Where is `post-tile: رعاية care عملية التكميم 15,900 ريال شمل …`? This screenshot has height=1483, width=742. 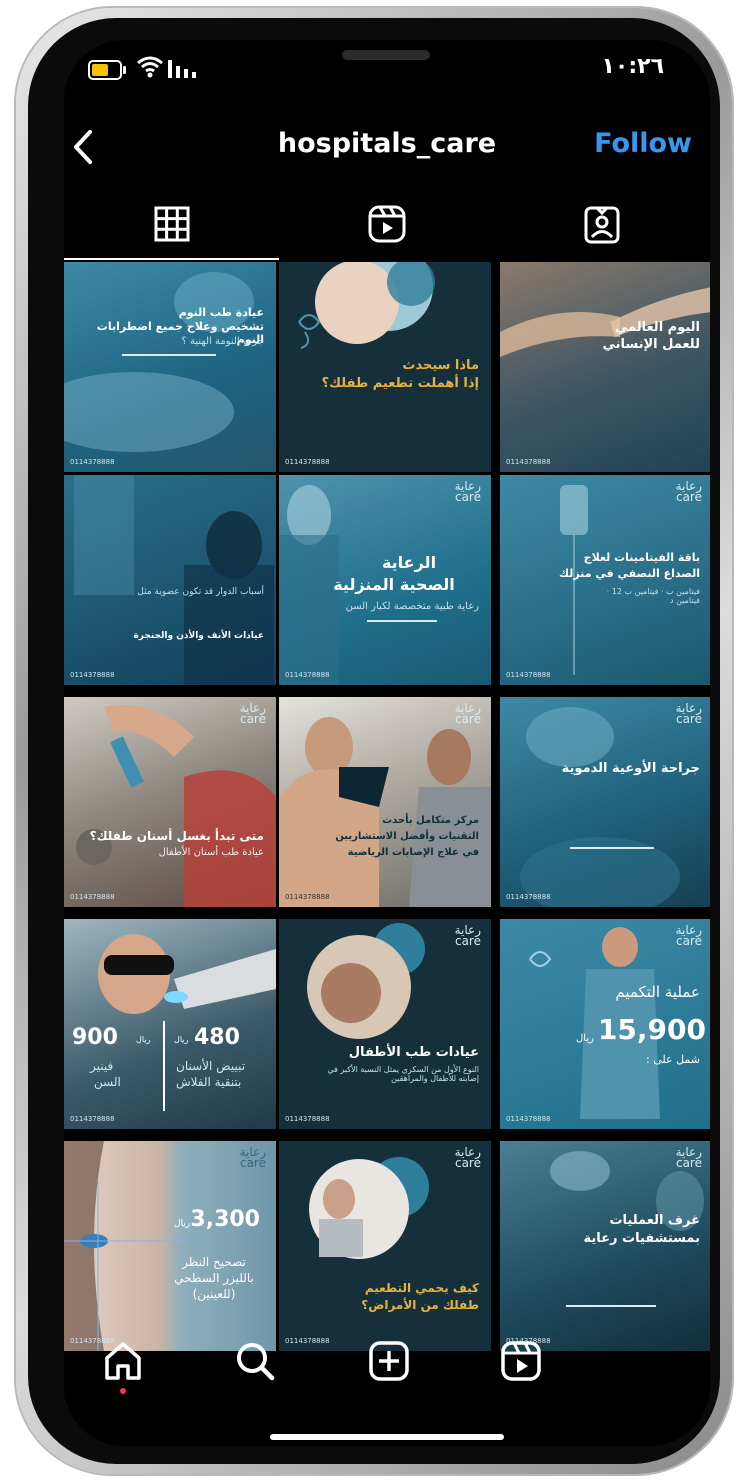 post-tile: رعاية care عملية التكميم 15,900 ريال شمل … is located at coordinates (605, 1024).